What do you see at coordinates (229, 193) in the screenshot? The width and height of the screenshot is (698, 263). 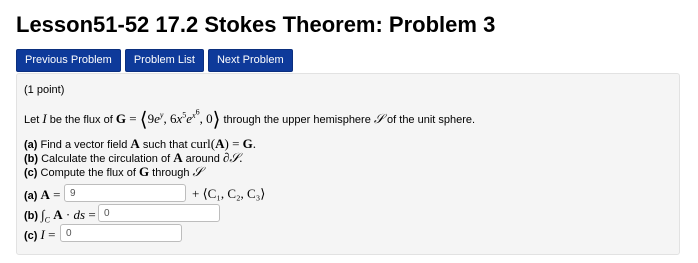 I see `answer-a-constant: + ⟨C₁, C₂, C₃⟩` at bounding box center [229, 193].